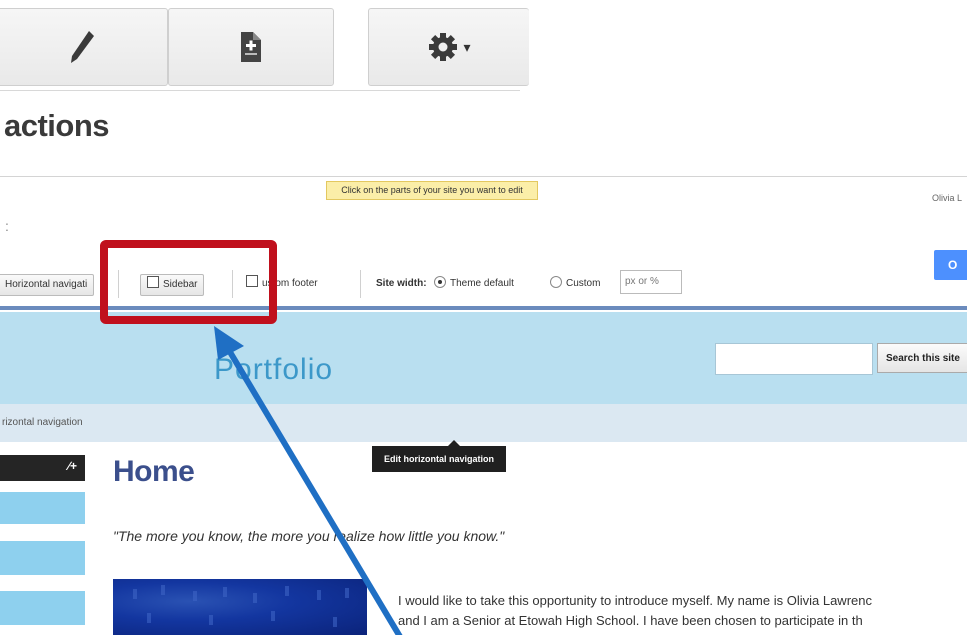 The width and height of the screenshot is (967, 635). Describe the element at coordinates (42, 468) in the screenshot. I see `sidebar-header: ∕+` at that location.